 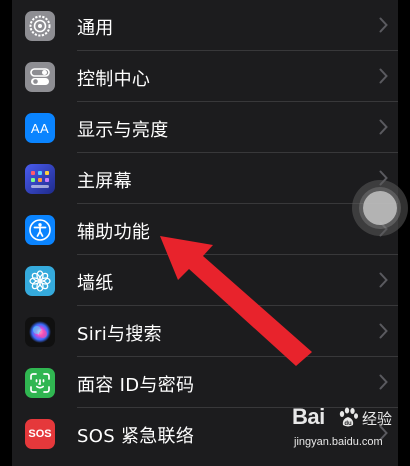 I want to click on baidu-paw-icon: du, so click(x=348, y=417).